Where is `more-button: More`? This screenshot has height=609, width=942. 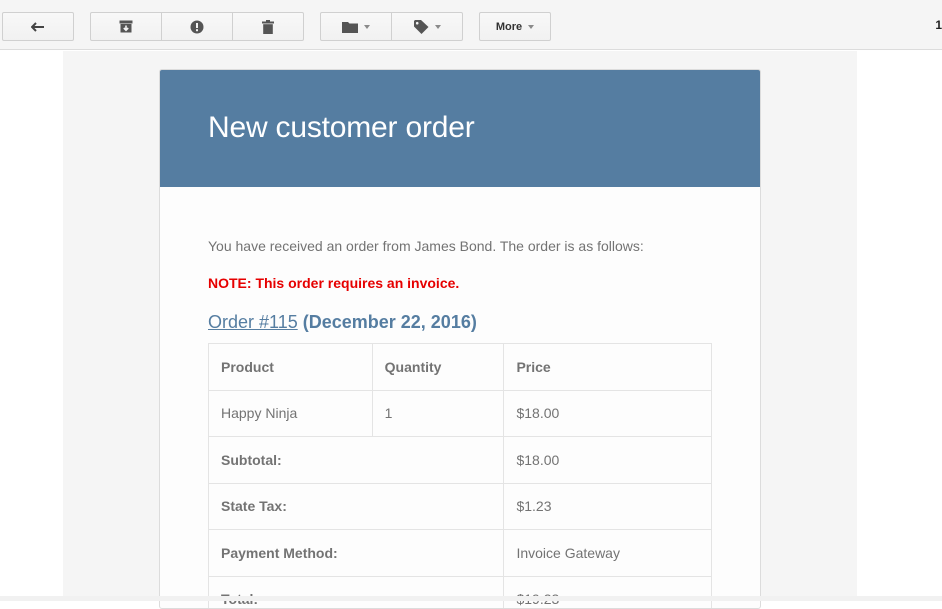 more-button: More is located at coordinates (515, 26).